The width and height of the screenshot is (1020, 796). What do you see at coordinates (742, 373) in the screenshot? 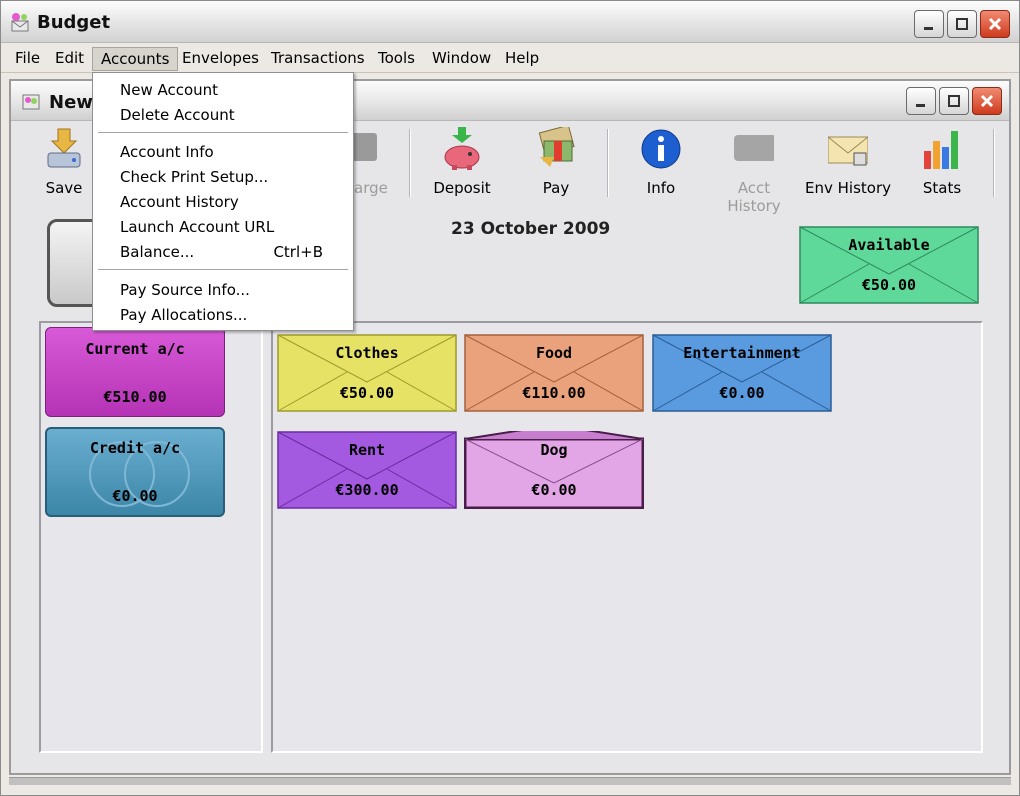
I see `envelope-entertainment: Entertainment €0.00` at bounding box center [742, 373].